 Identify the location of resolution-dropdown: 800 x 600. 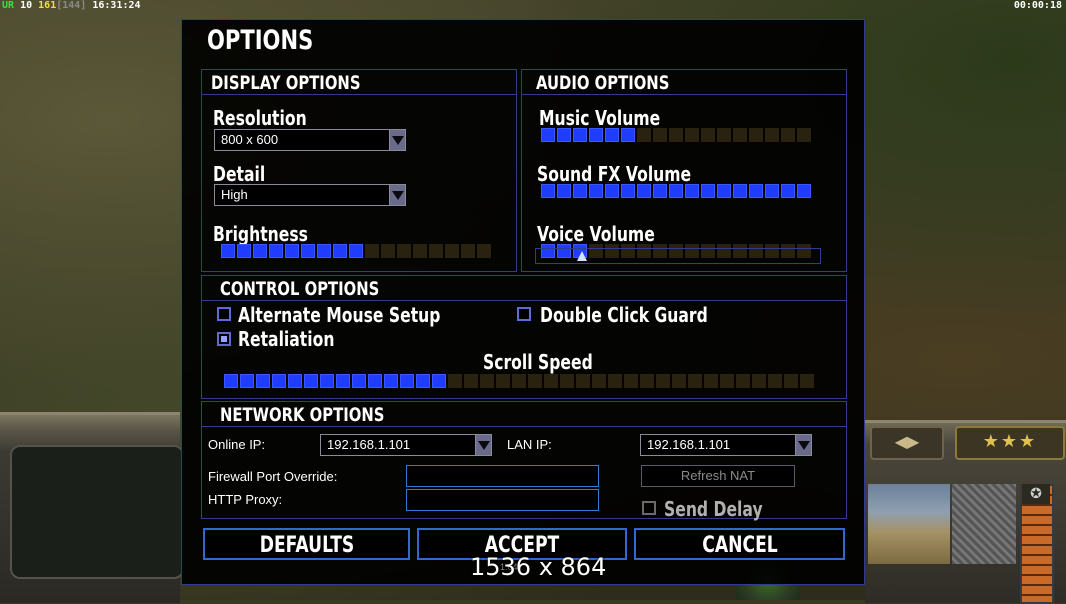
(310, 140).